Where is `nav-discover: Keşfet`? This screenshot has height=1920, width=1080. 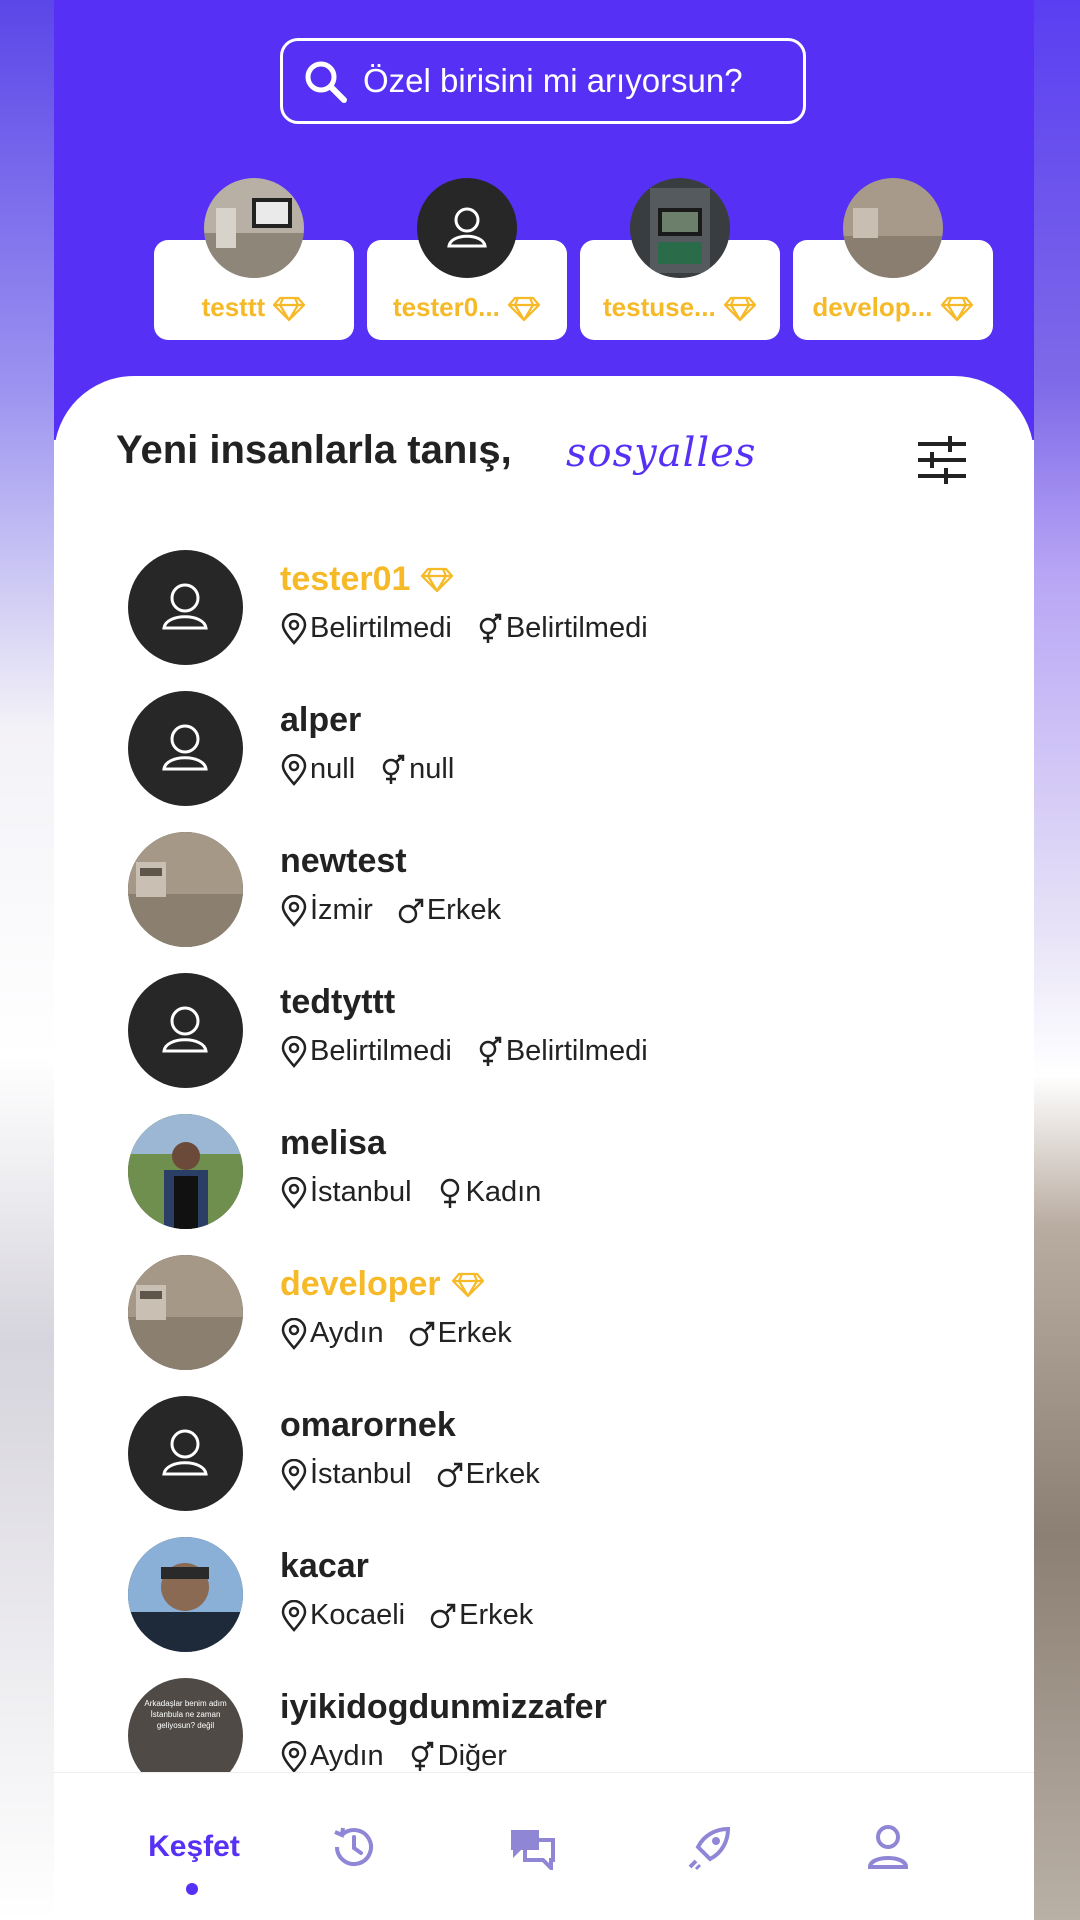 nav-discover: Keşfet is located at coordinates (194, 1846).